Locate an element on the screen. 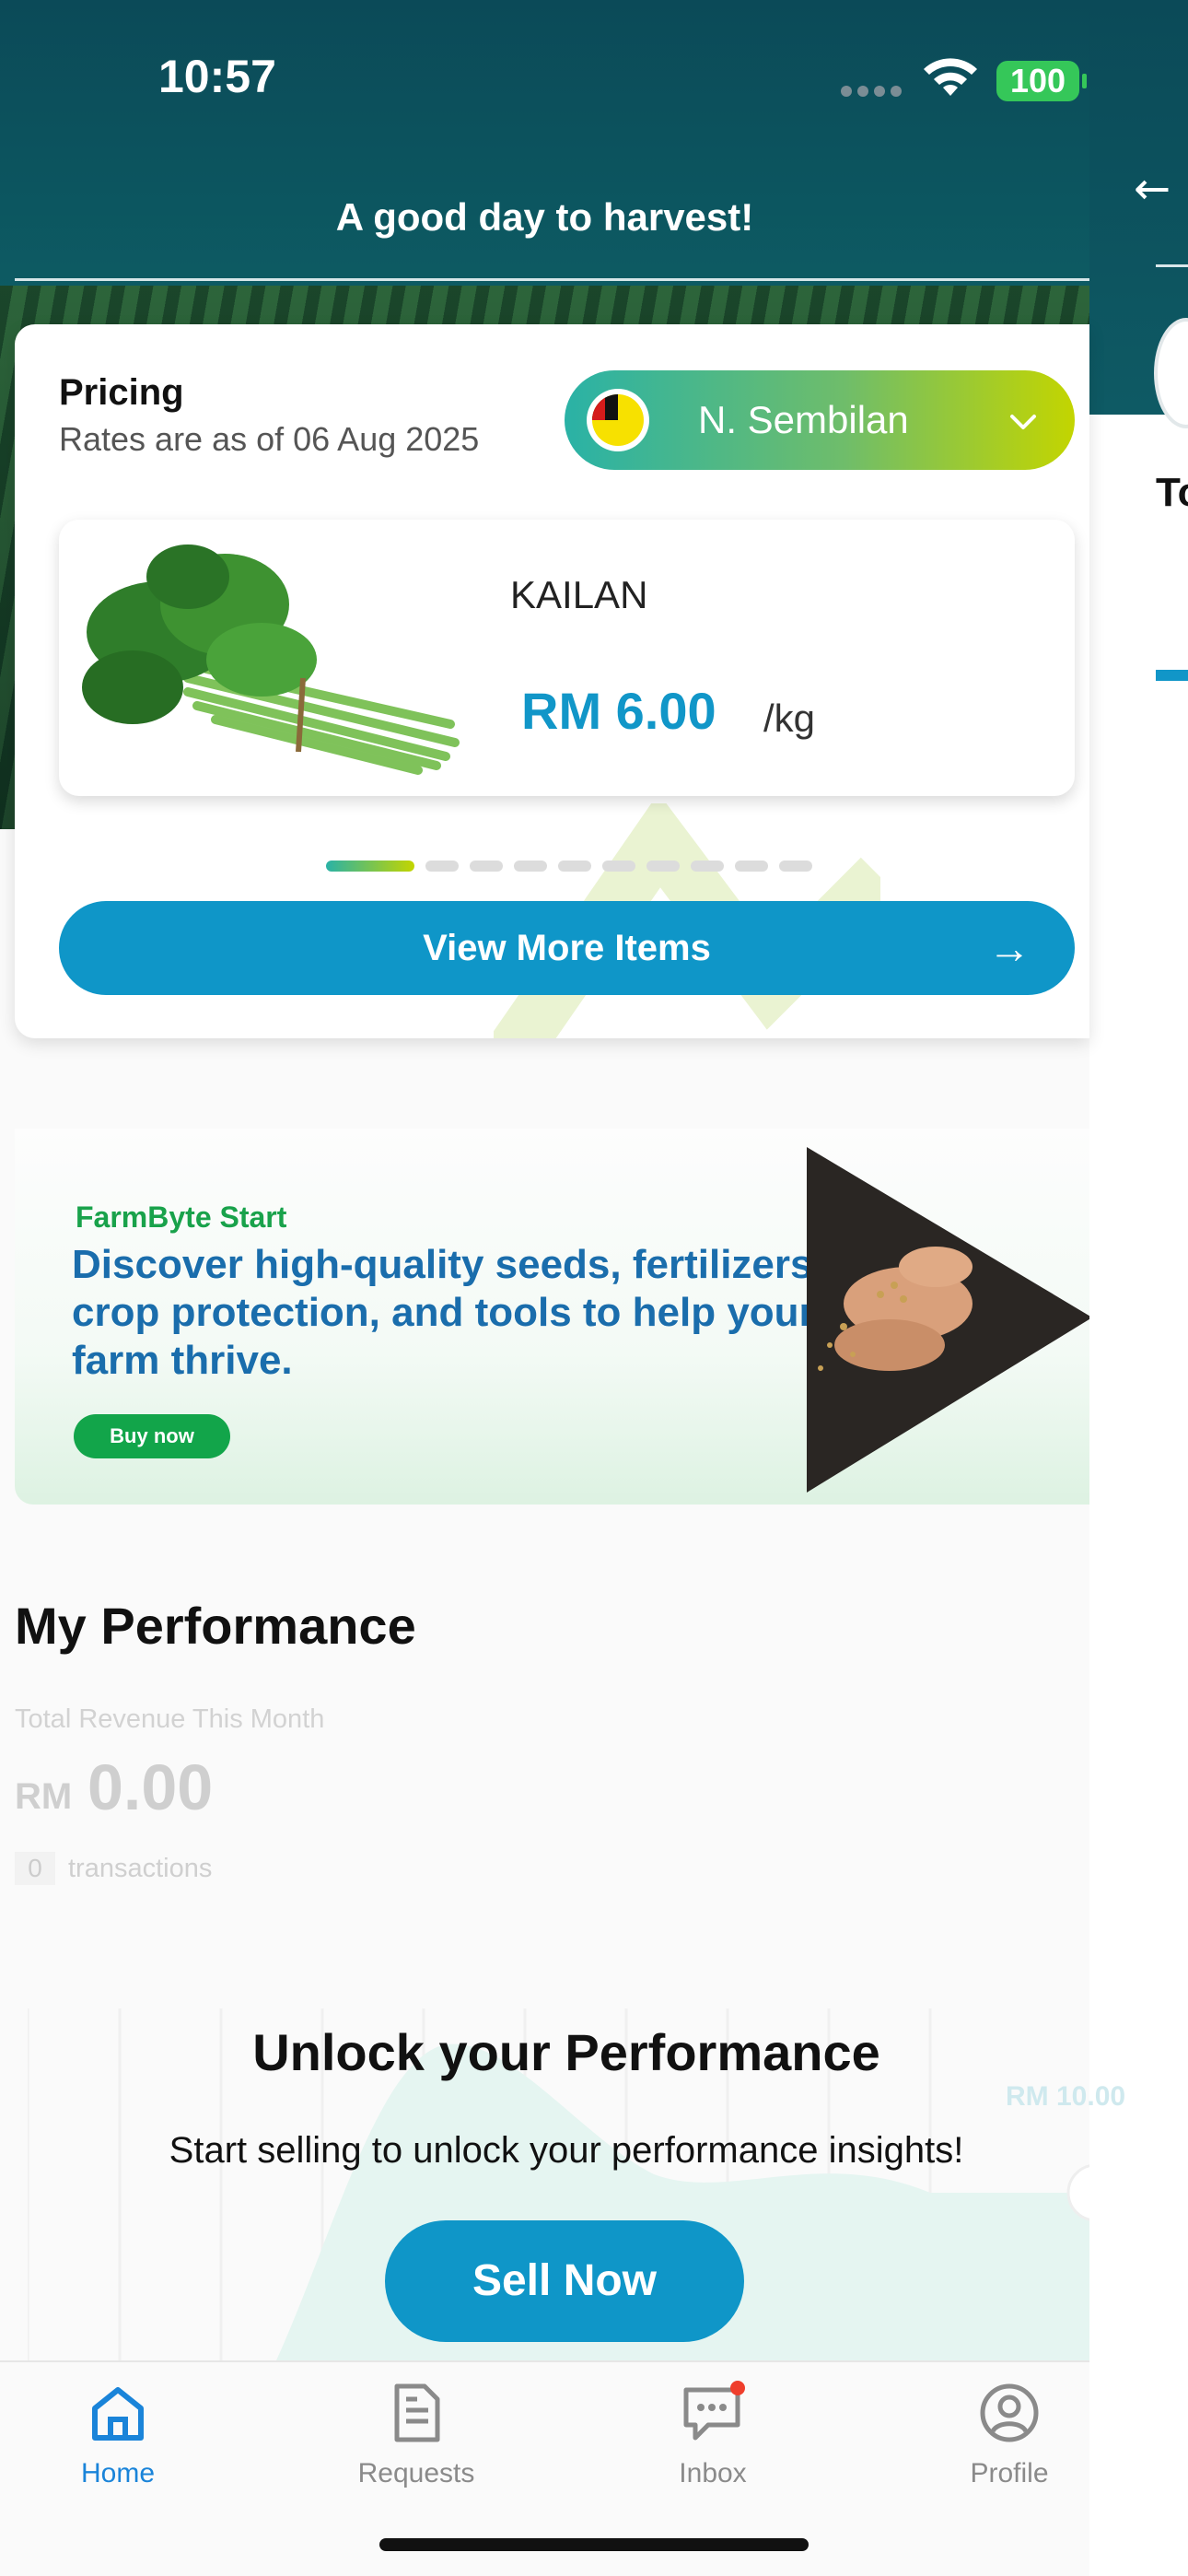 The image size is (1188, 2576). performance-title: My Performance is located at coordinates (215, 1626).